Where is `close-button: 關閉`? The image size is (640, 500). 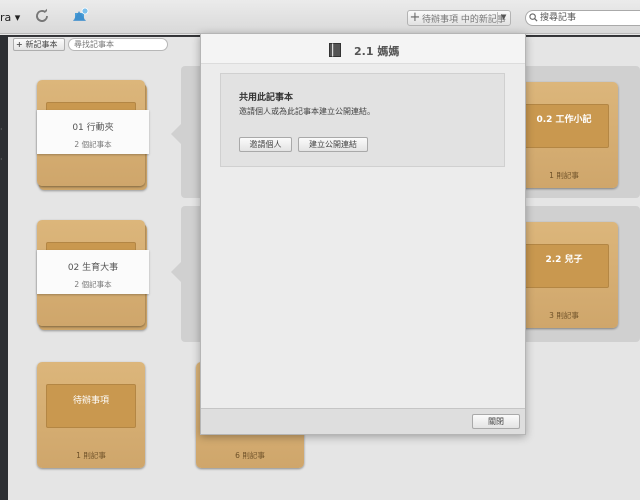 close-button: 關閉 is located at coordinates (496, 421).